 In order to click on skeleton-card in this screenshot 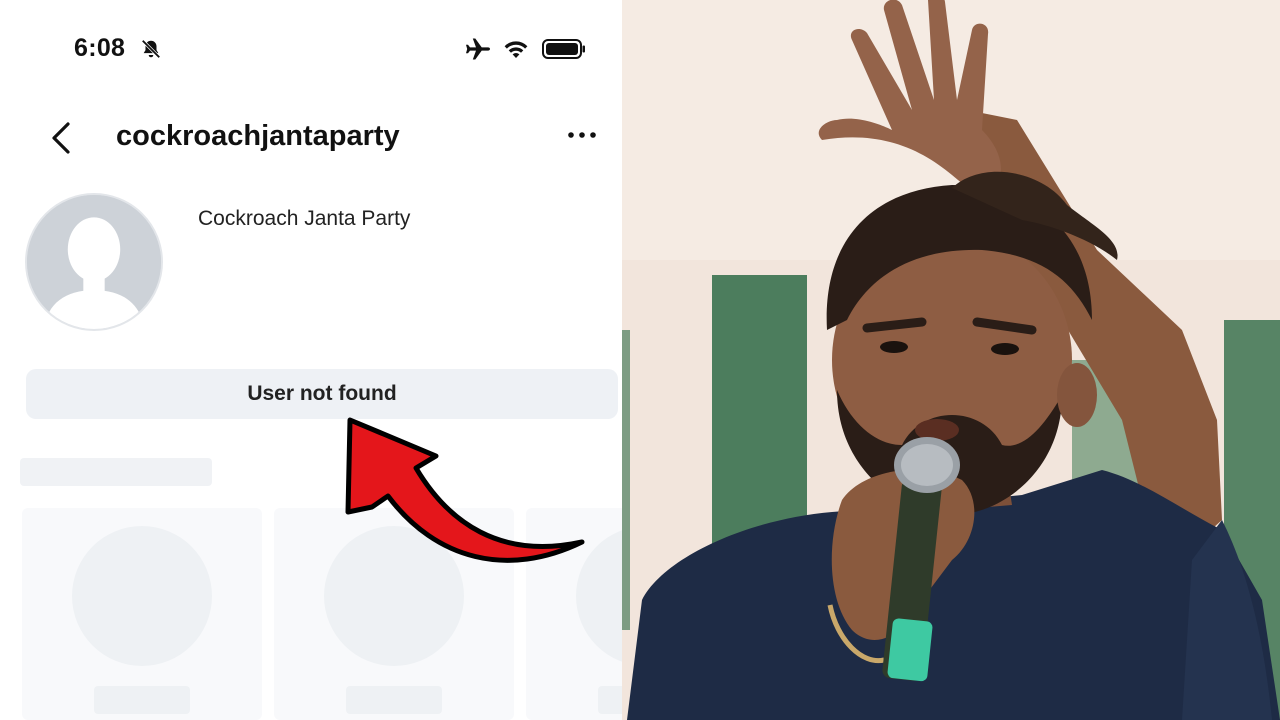, I will do `click(142, 614)`.